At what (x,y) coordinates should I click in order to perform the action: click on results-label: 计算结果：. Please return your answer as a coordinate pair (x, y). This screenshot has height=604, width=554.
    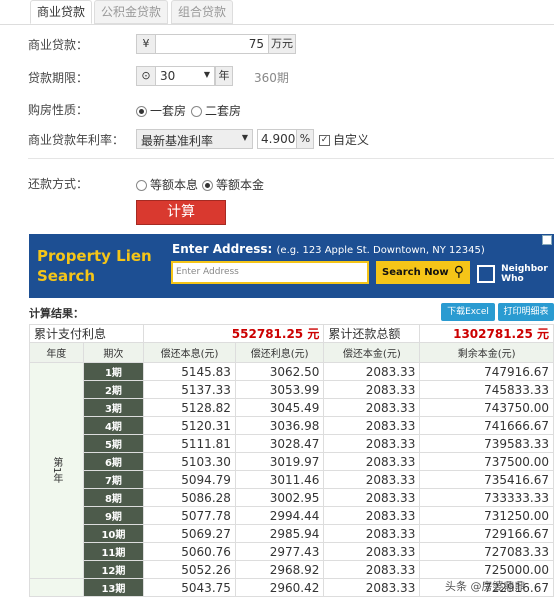
    Looking at the image, I should click on (56, 313).